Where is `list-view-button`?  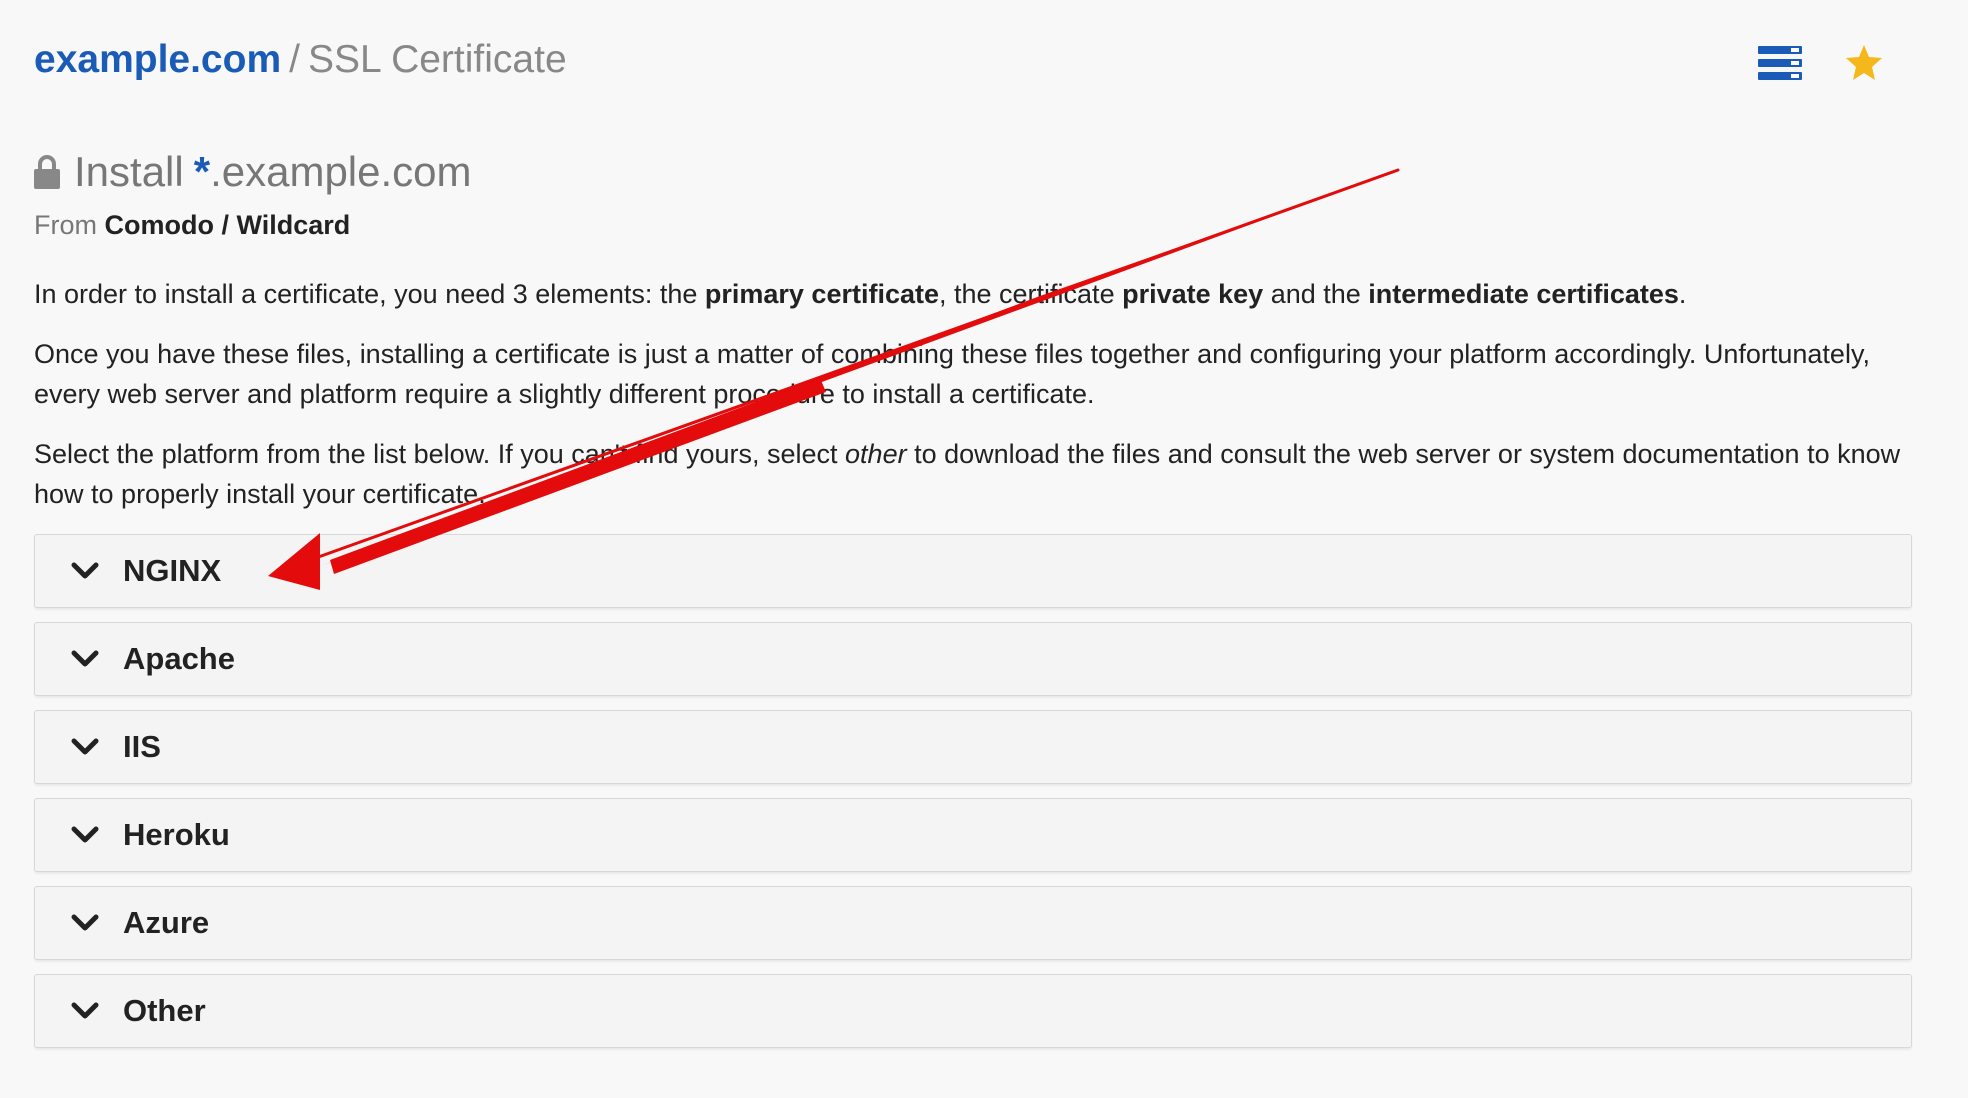
list-view-button is located at coordinates (1780, 63).